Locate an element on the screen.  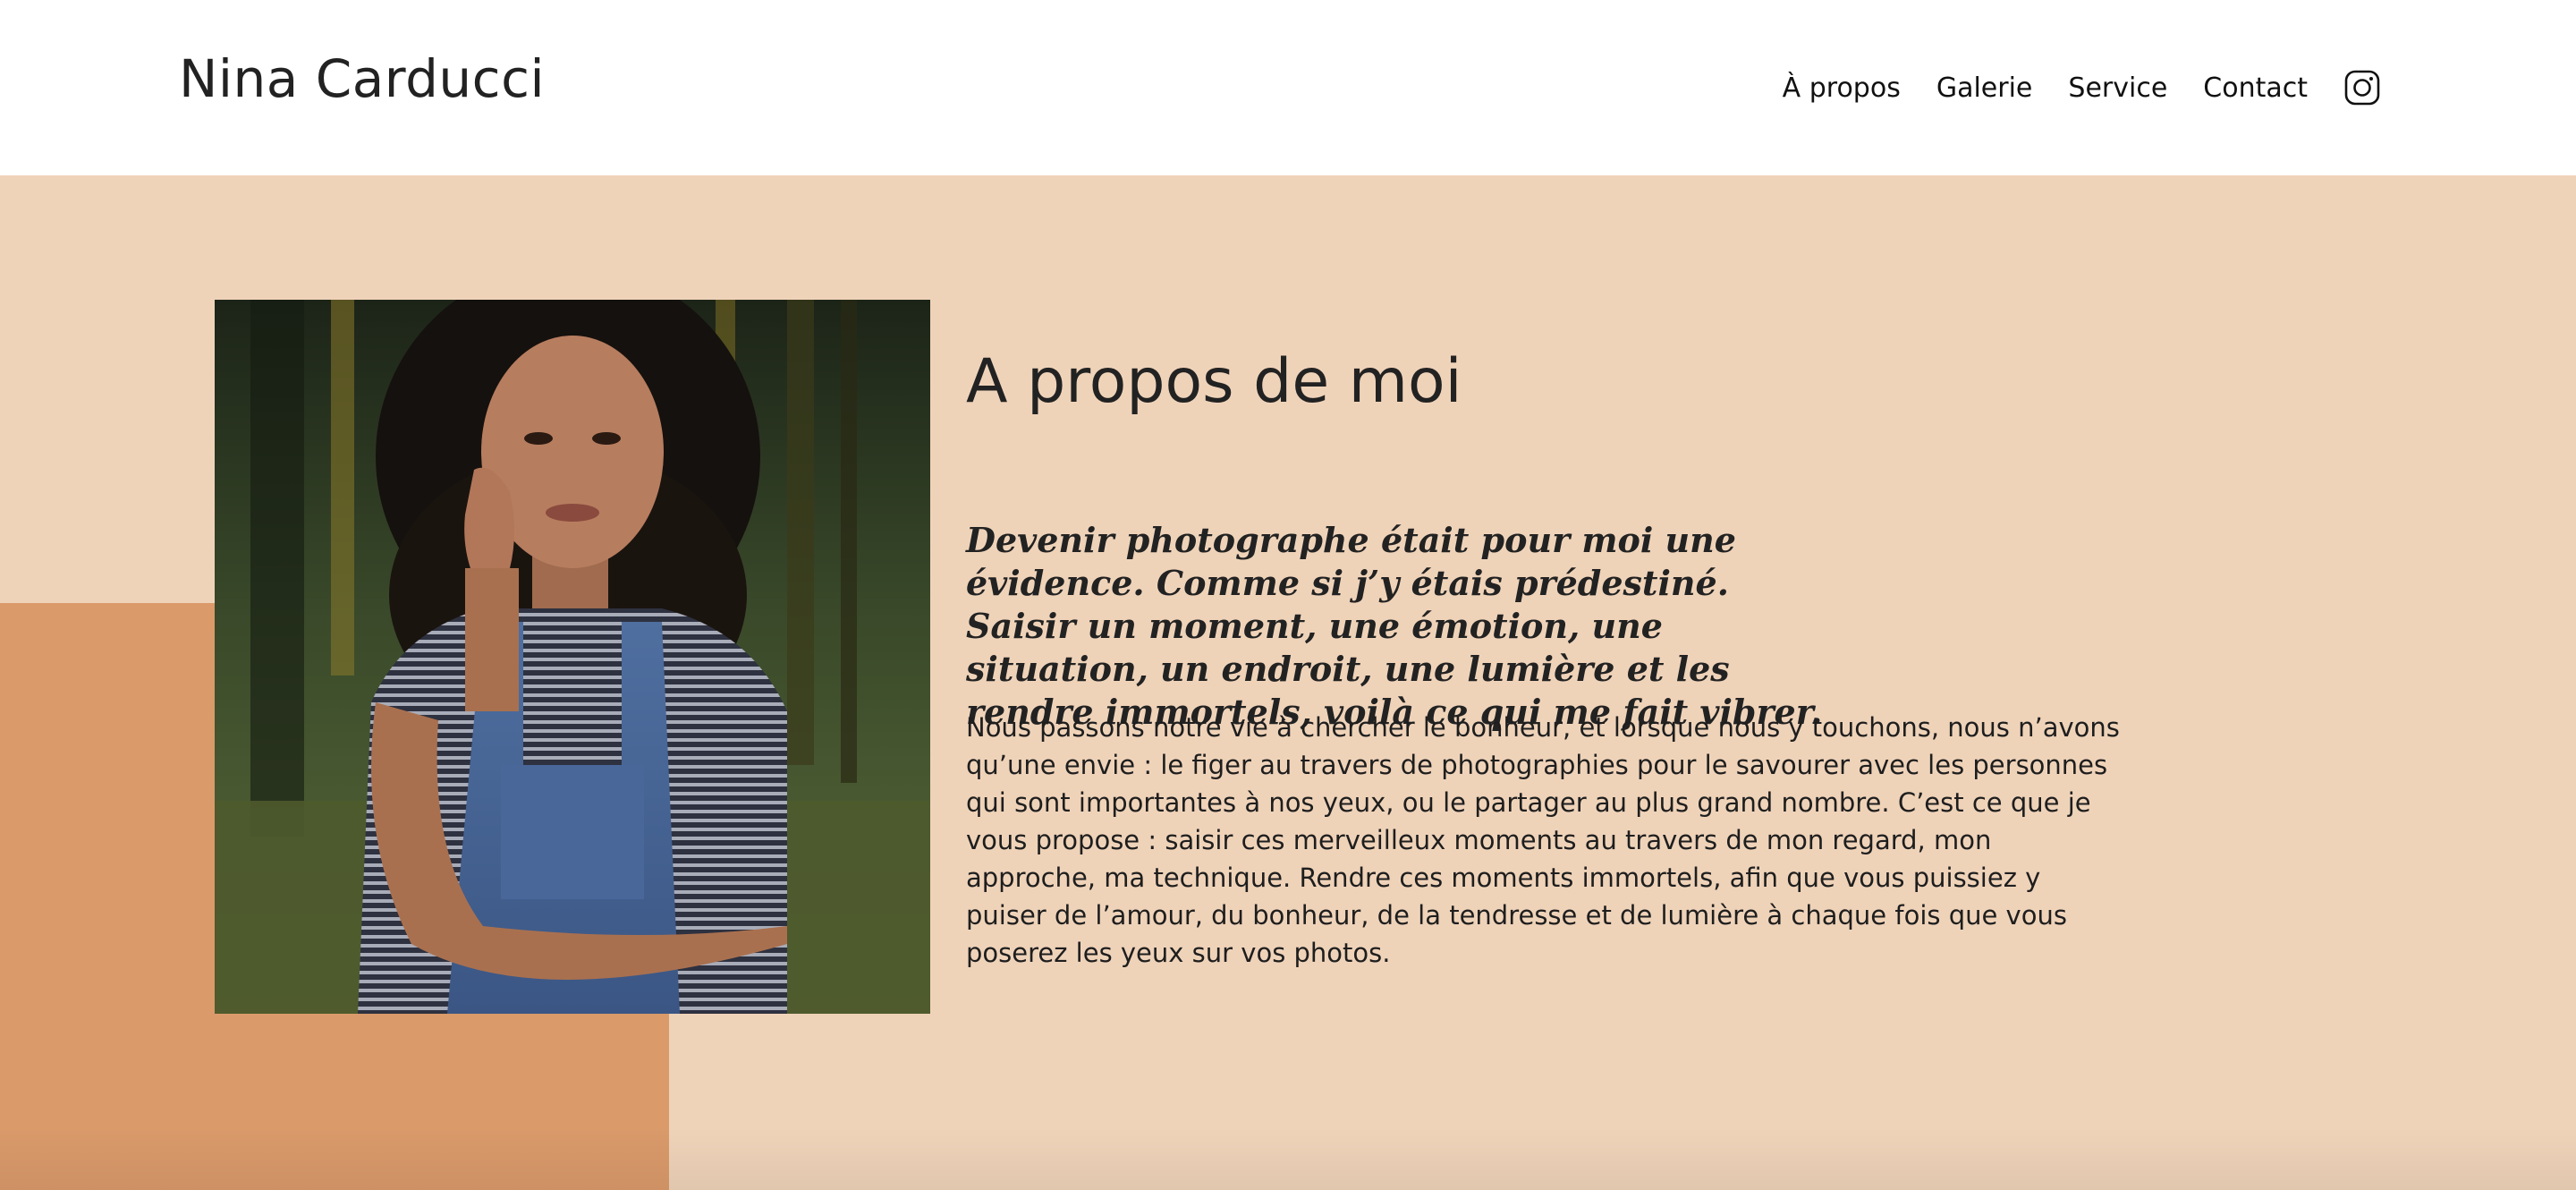
site-logo-text: Nina Carducci is located at coordinates (362, 79).